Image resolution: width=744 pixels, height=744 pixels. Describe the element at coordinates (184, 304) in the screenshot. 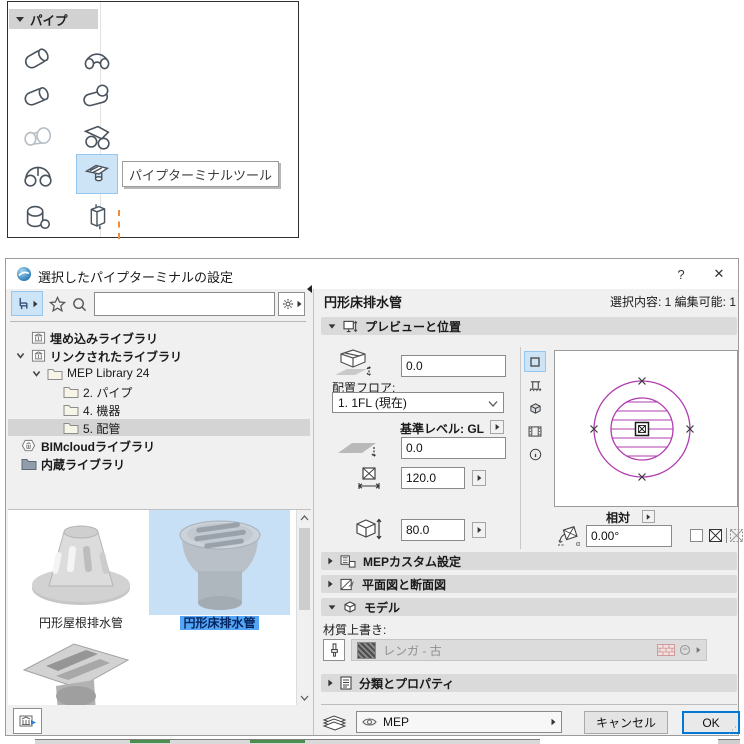

I see `library-search-input` at that location.